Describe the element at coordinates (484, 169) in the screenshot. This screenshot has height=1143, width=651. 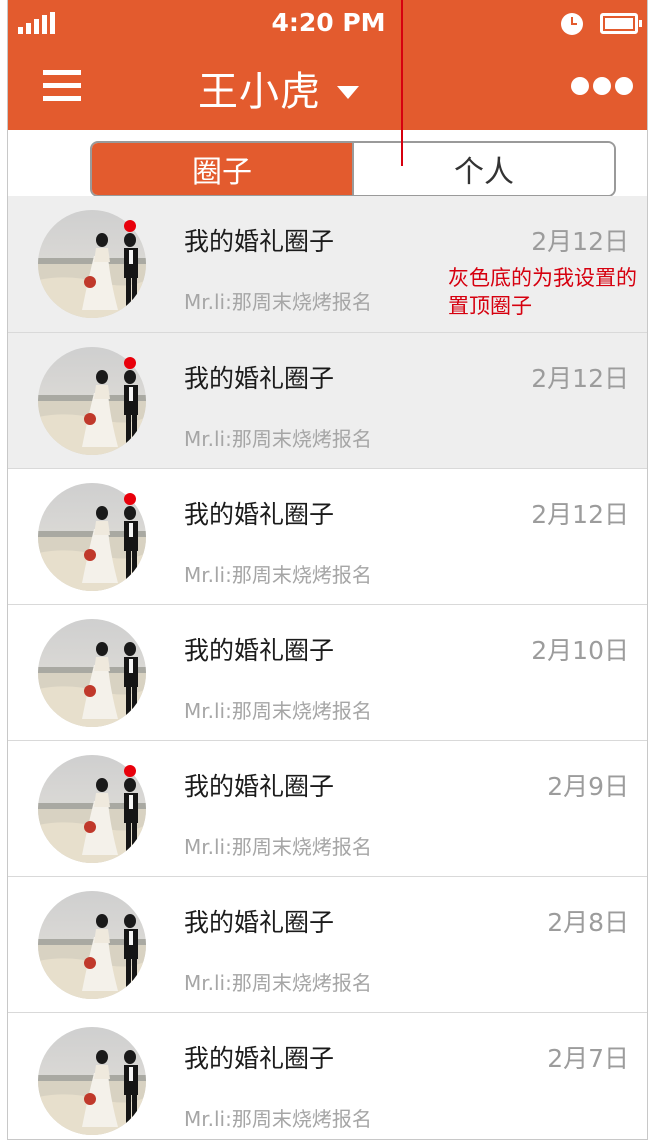
I see `tab-personal: 个人` at that location.